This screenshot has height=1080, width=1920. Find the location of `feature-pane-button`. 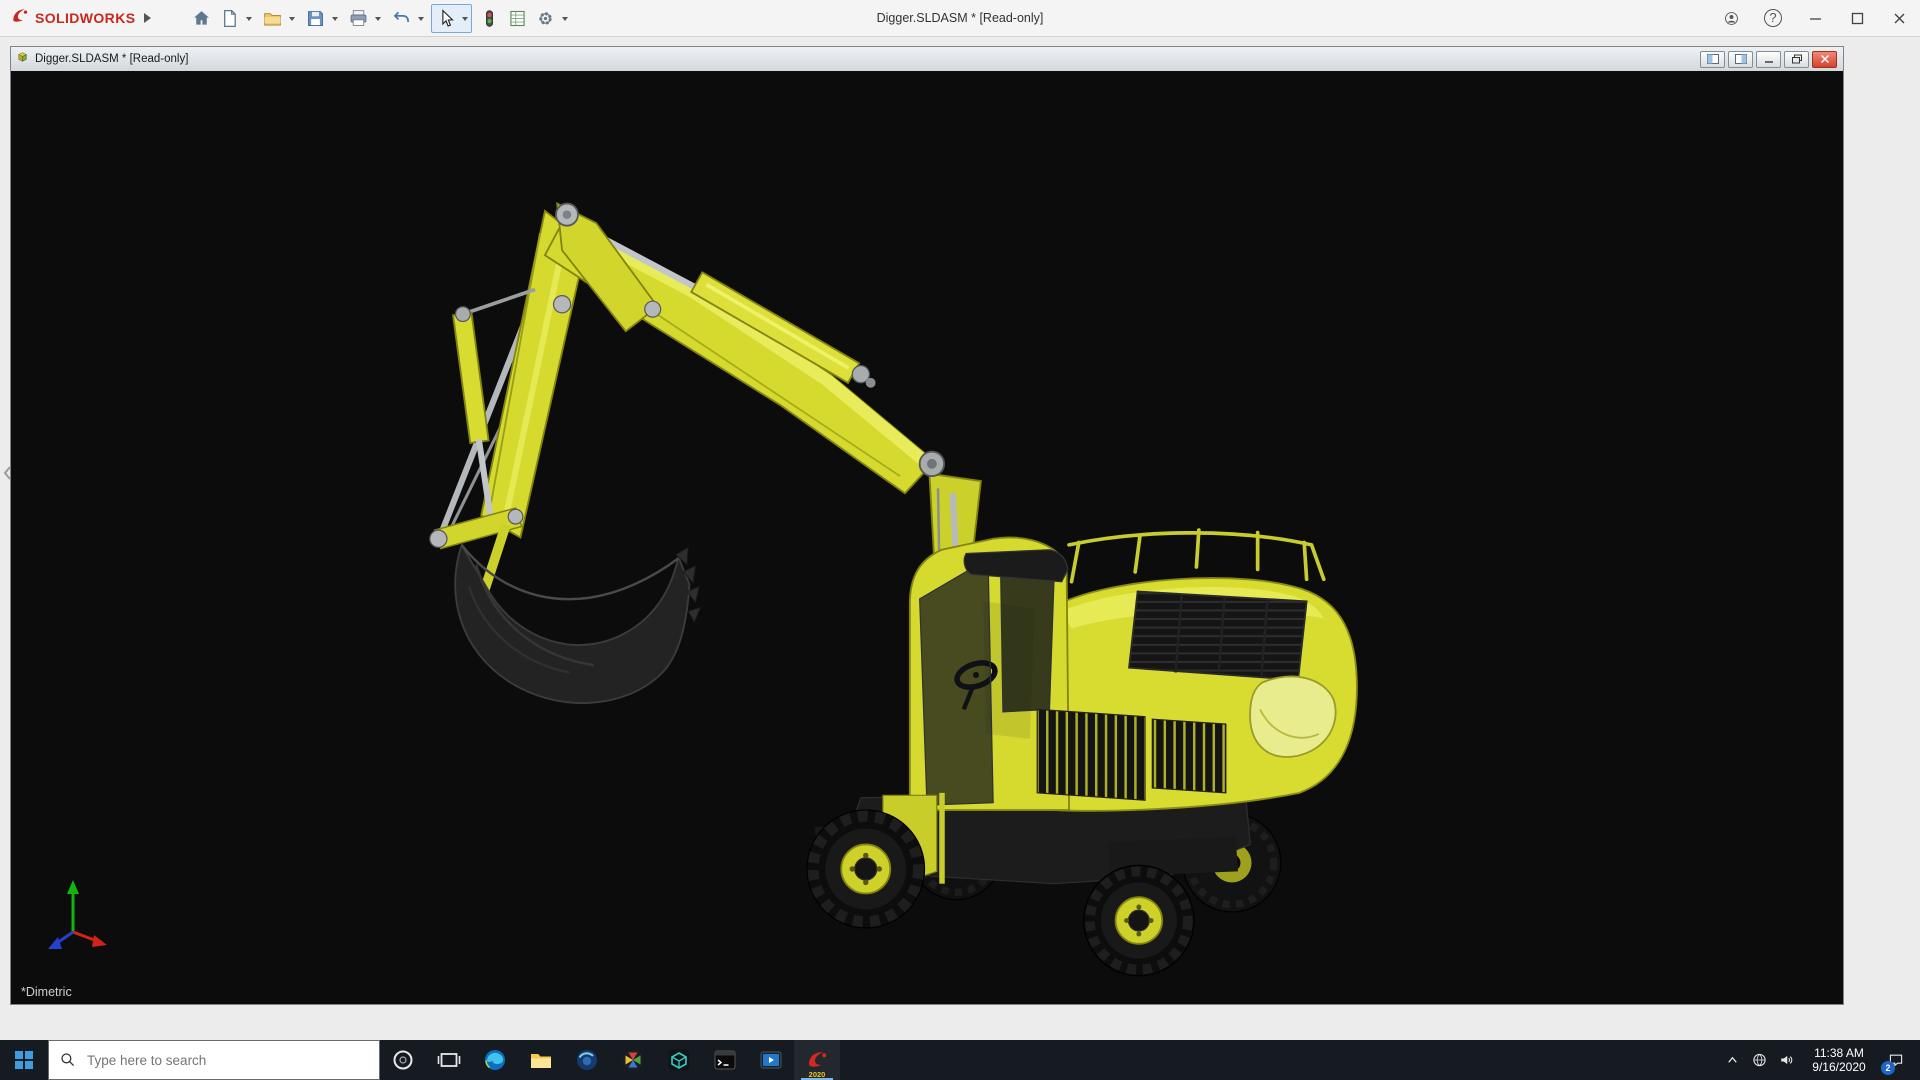

feature-pane-button is located at coordinates (1740, 59).